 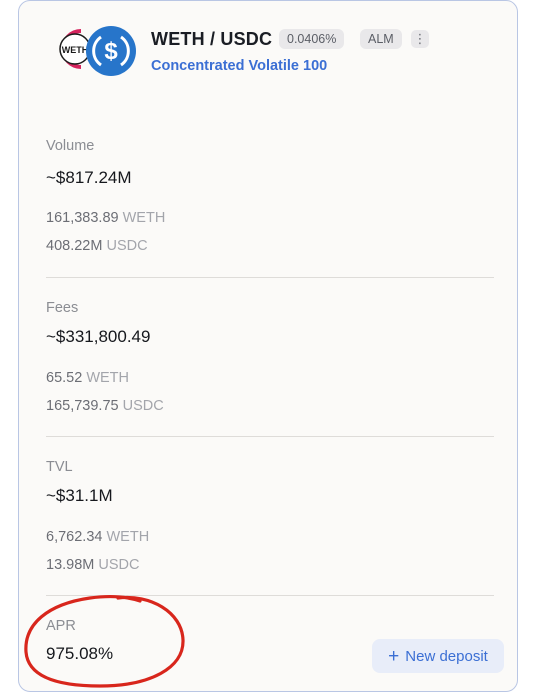 I want to click on volume-token-b-unit: USDC, so click(x=127, y=246).